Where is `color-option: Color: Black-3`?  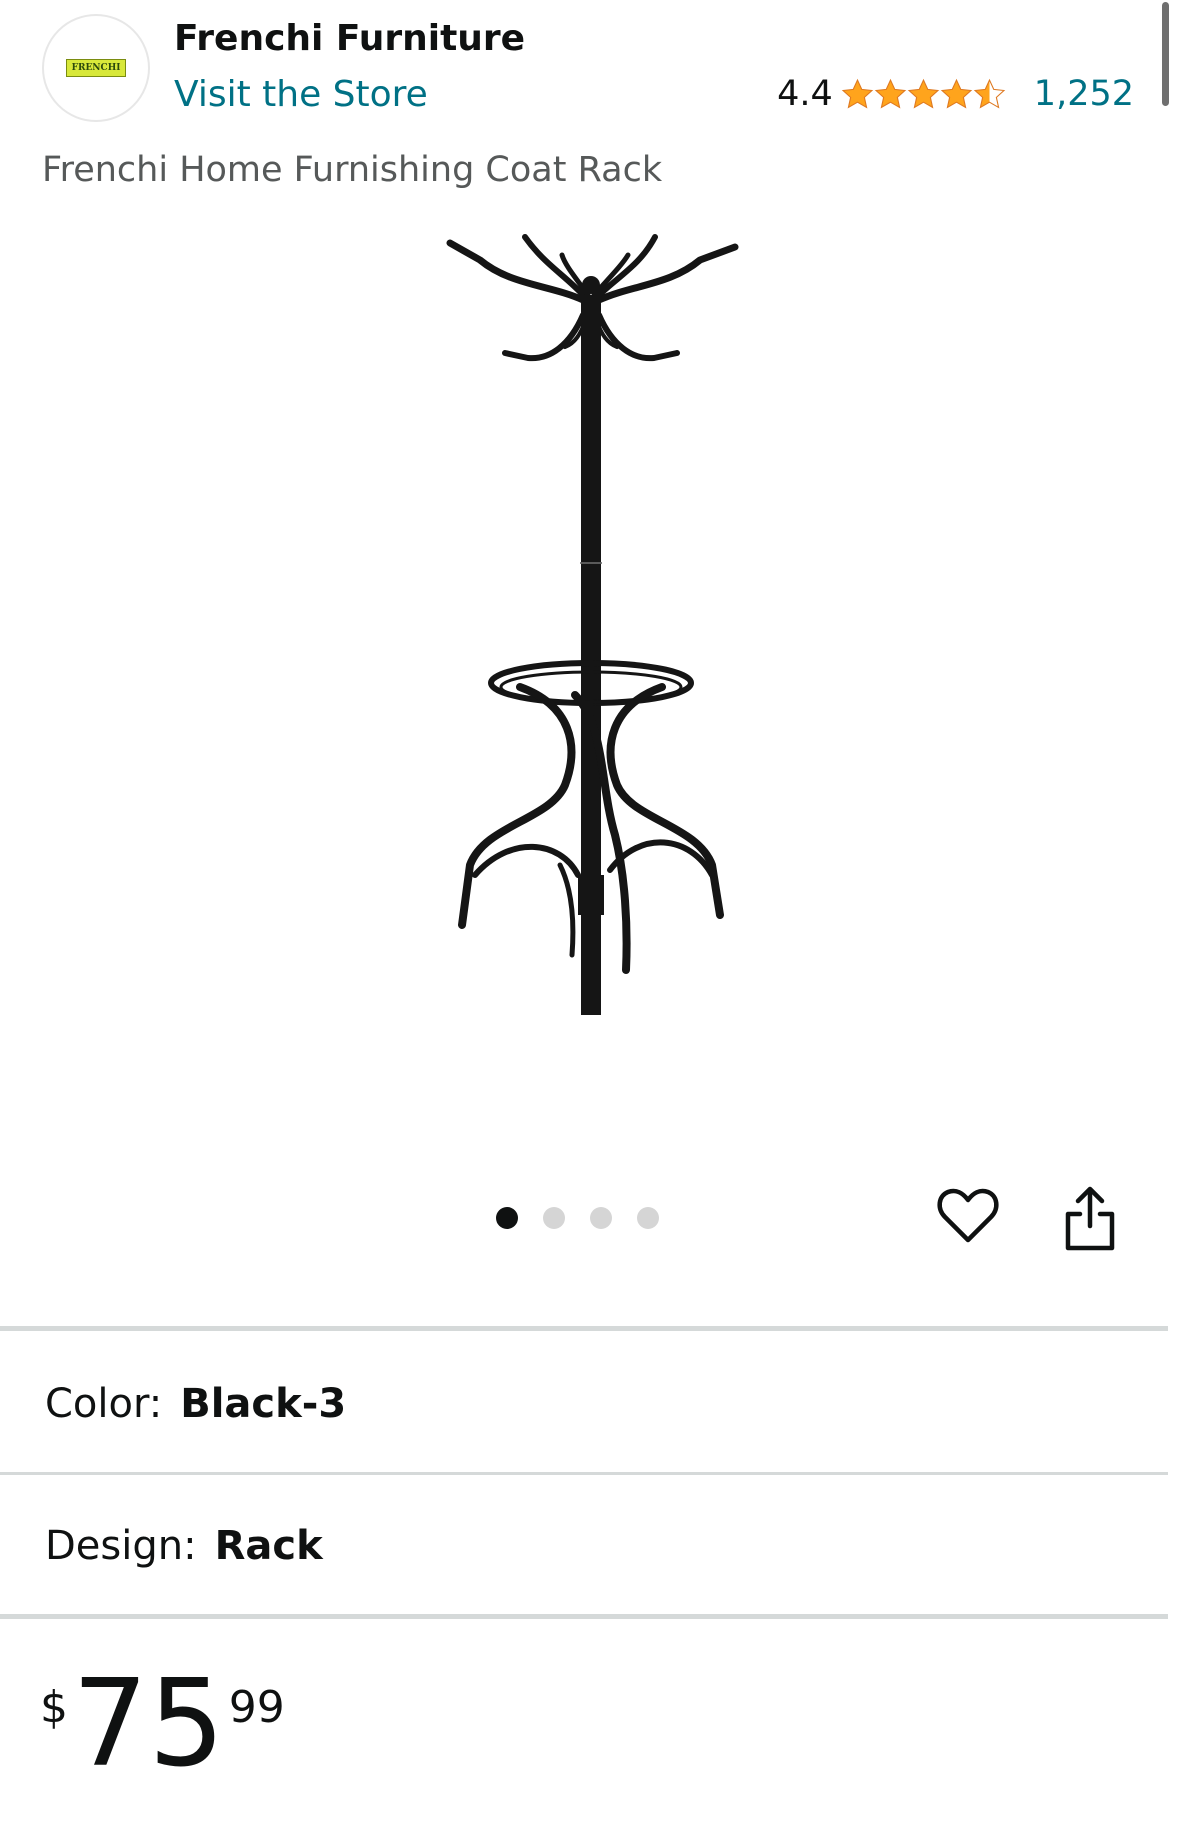
color-option: Color: Black-3 is located at coordinates (195, 1404).